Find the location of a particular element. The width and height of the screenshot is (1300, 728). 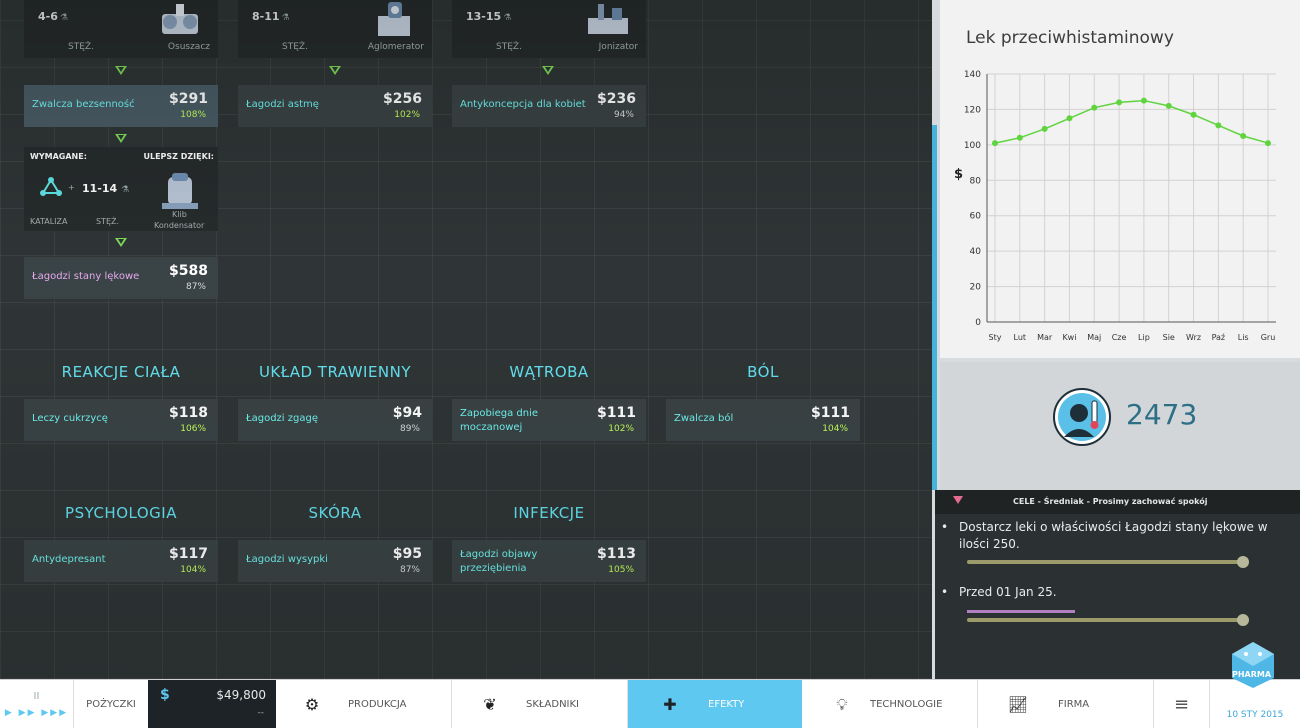

money-change: -- is located at coordinates (261, 713).